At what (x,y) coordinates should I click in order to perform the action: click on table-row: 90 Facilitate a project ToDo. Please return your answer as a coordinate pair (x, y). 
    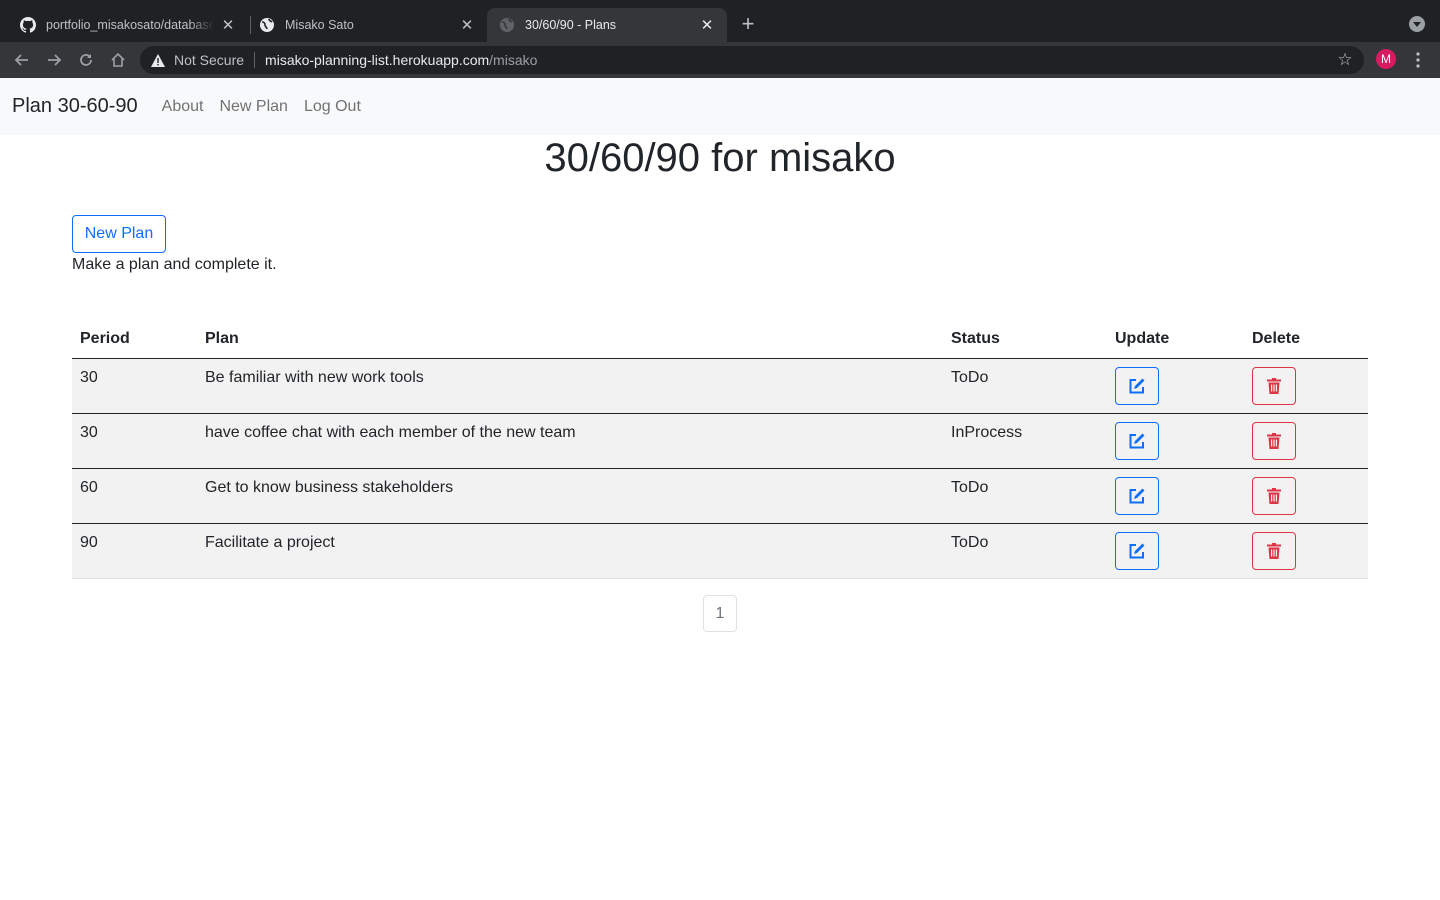
    Looking at the image, I should click on (720, 551).